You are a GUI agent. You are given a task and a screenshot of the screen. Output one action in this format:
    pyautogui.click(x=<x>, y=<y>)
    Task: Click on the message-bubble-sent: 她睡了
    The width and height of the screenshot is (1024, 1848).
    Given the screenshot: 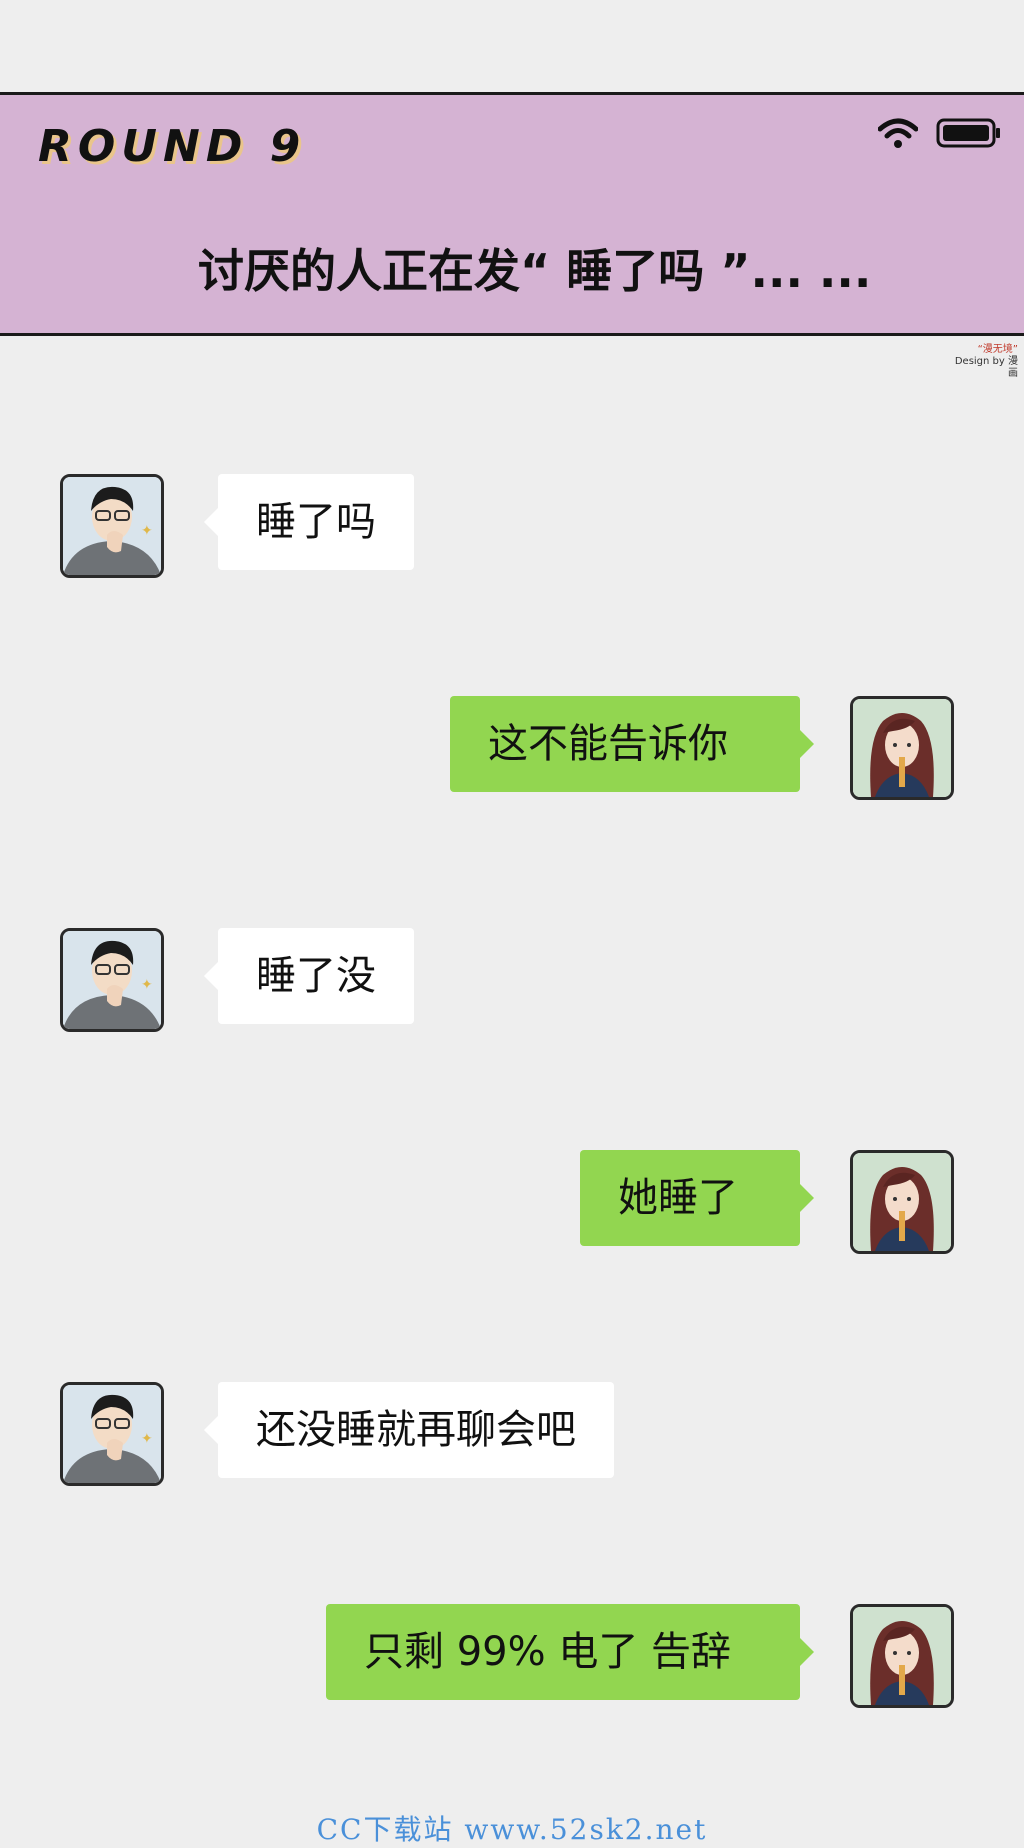 What is the action you would take?
    pyautogui.click(x=697, y=1198)
    